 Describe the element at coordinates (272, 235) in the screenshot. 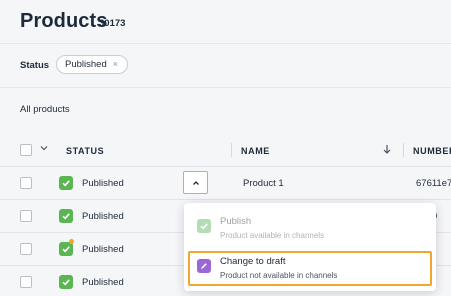

I see `menu-item-subtitle: Product available in channels` at that location.